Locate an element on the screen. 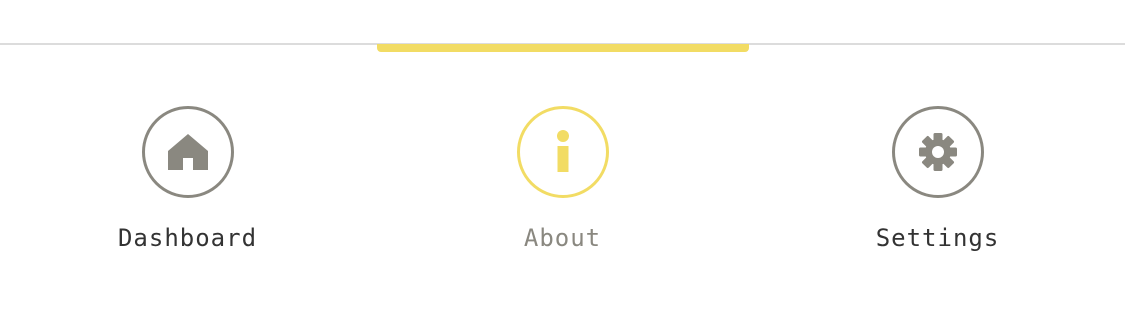 The height and width of the screenshot is (330, 1125). home-icon is located at coordinates (187, 152).